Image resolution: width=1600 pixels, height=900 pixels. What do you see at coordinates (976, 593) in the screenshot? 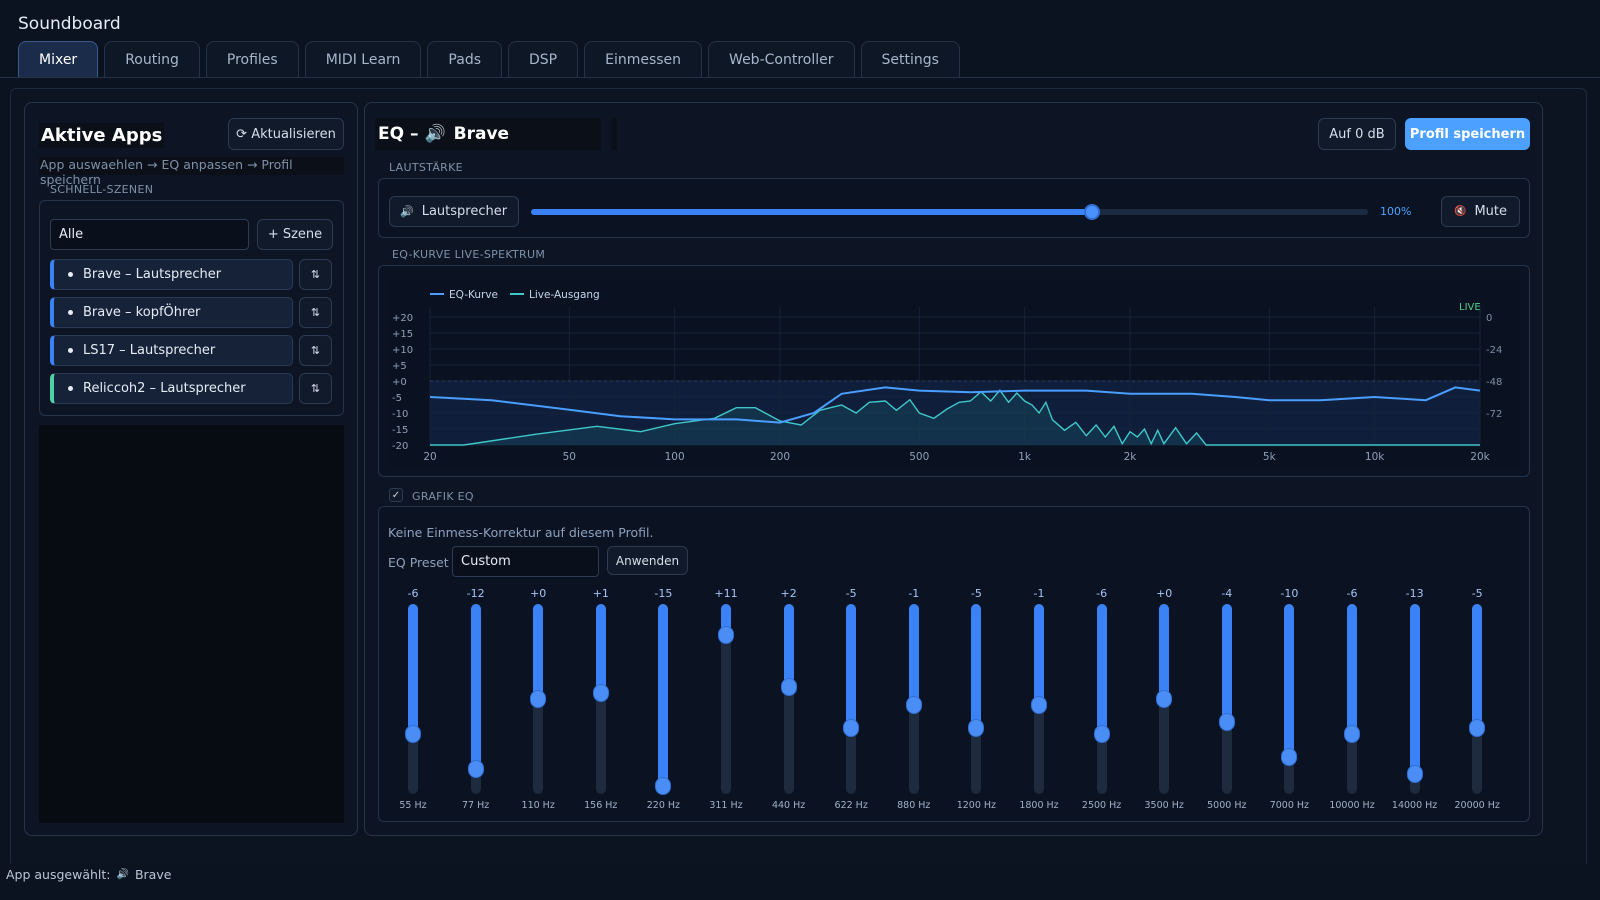
I see `band-gain-value: -5` at bounding box center [976, 593].